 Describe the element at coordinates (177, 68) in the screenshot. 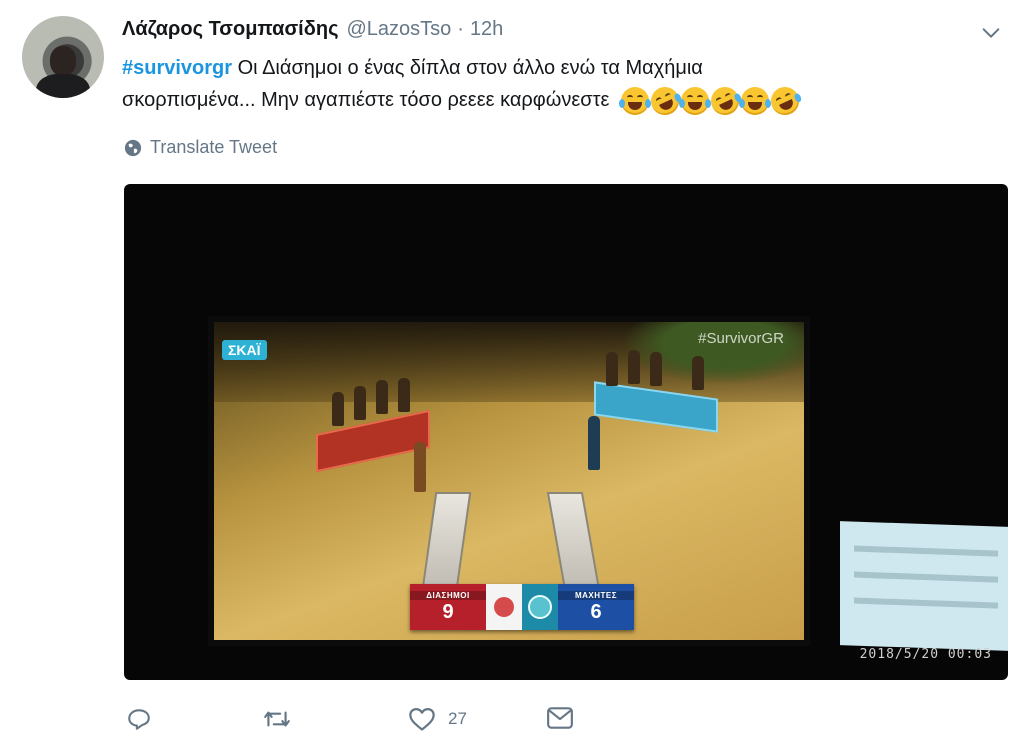

I see `hashtag-link: #survivorgr` at that location.